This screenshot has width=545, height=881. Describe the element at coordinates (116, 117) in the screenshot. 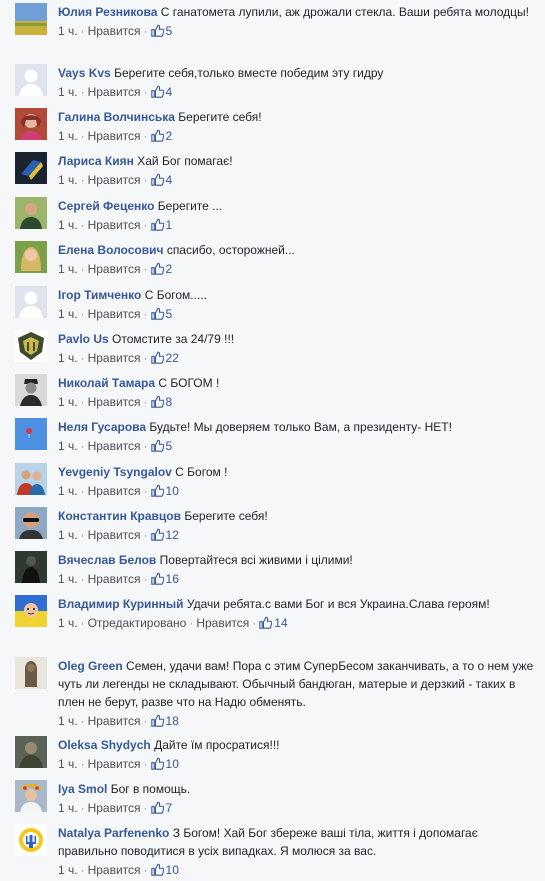

I see `comment-author-link: Галина Волчинська` at that location.